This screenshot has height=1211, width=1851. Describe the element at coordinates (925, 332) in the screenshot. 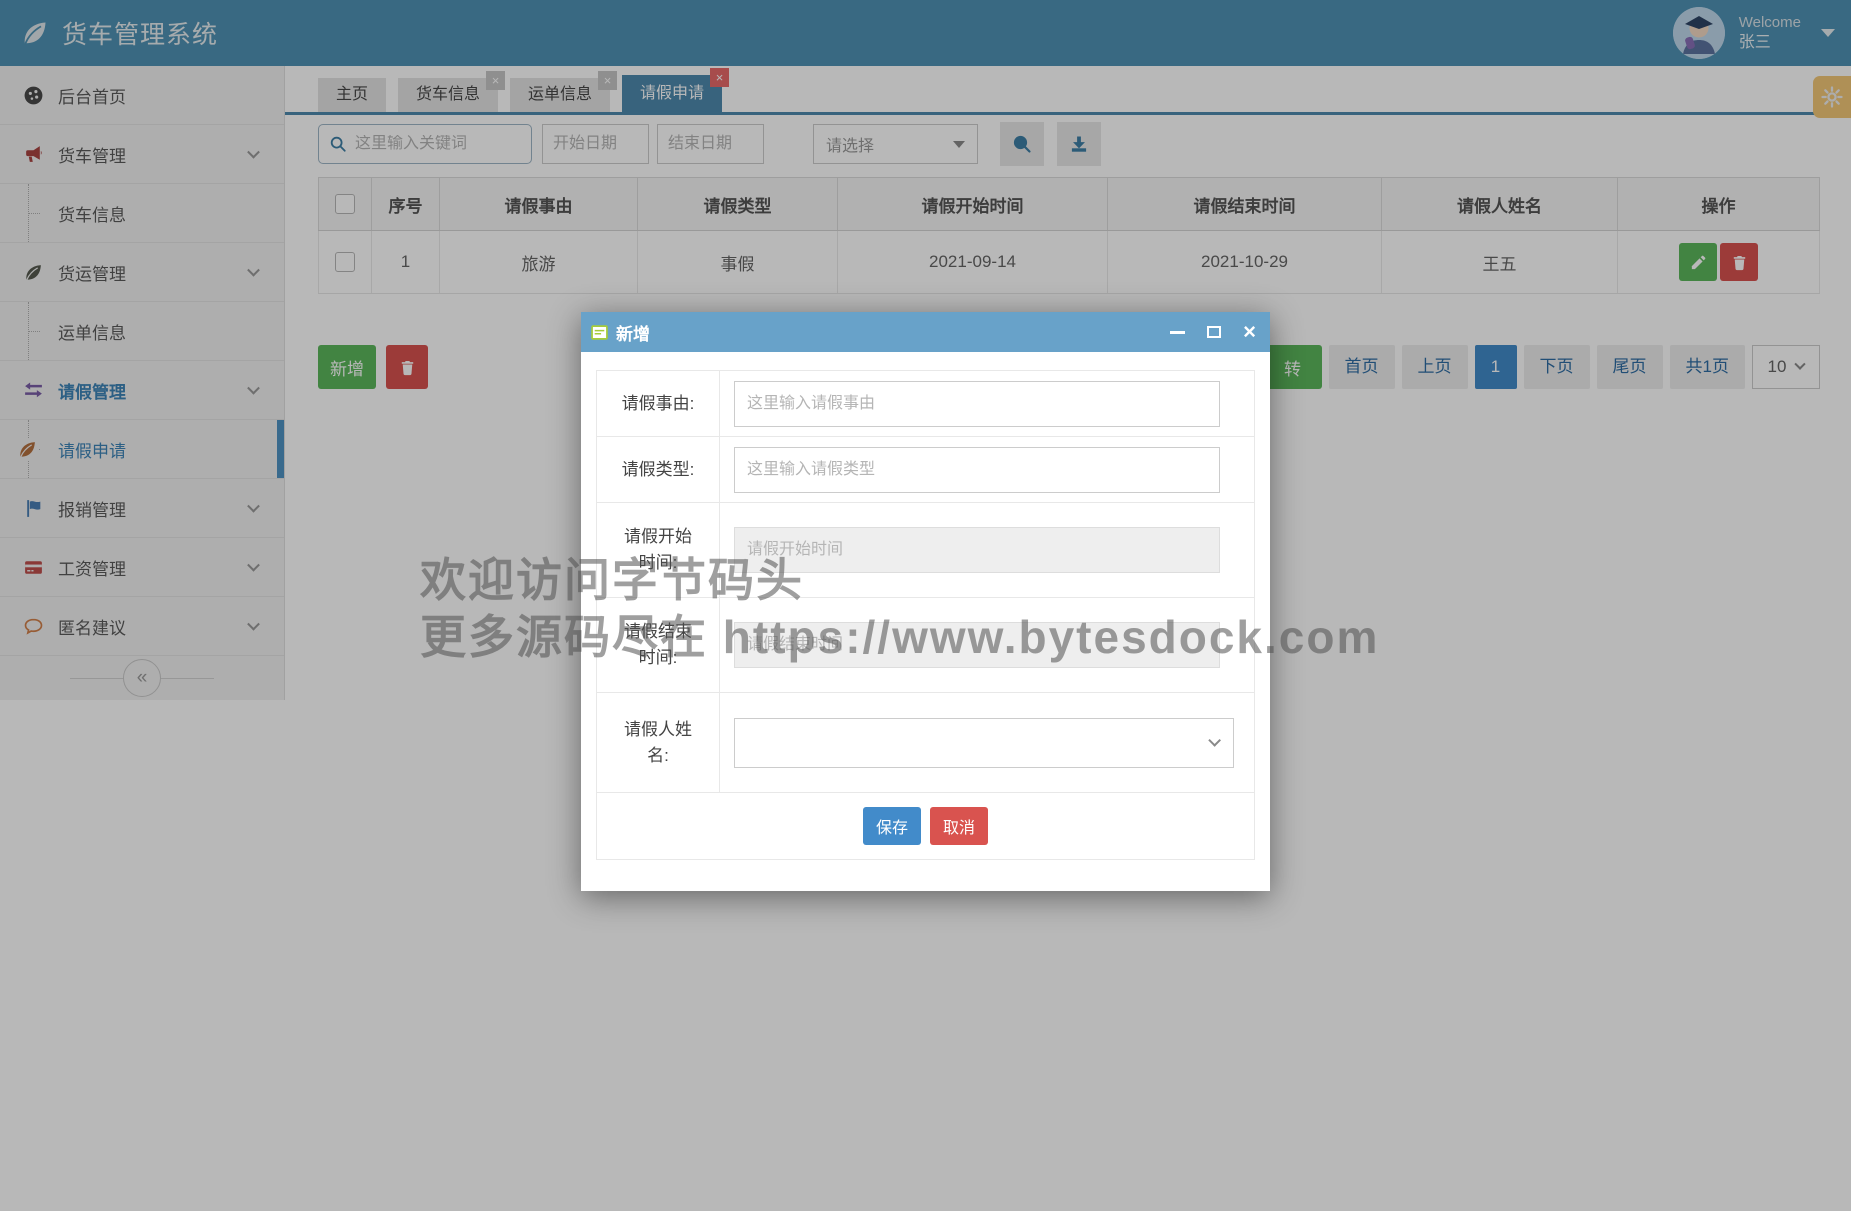

I see `dialog-titlebar: 新增 ×` at that location.